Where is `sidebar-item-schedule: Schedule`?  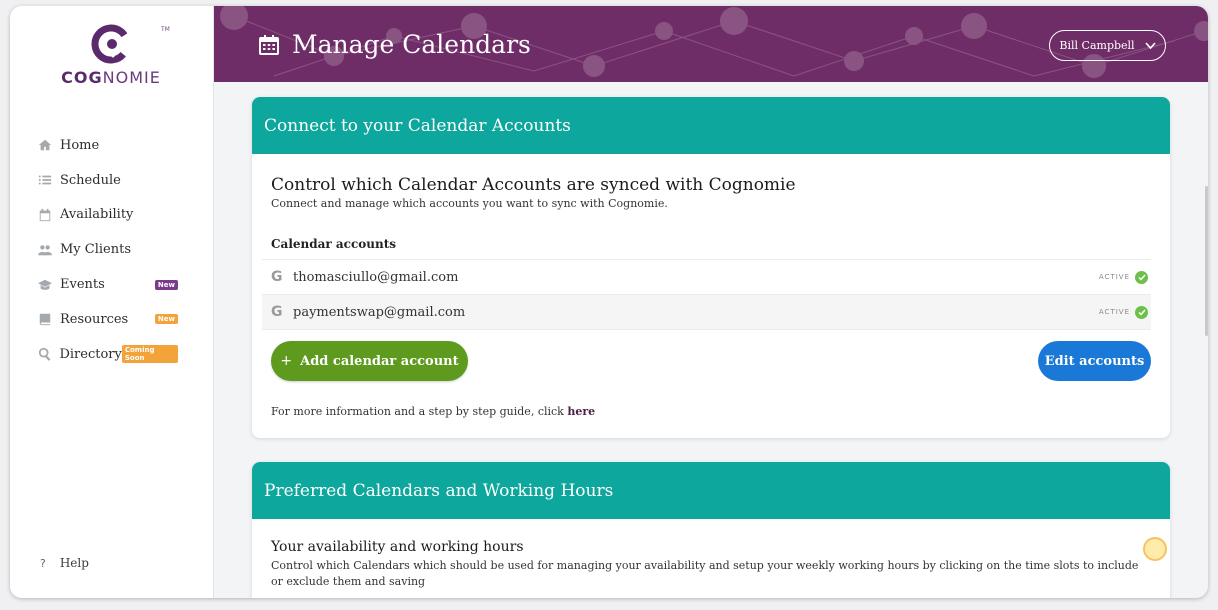 sidebar-item-schedule: Schedule is located at coordinates (121, 180).